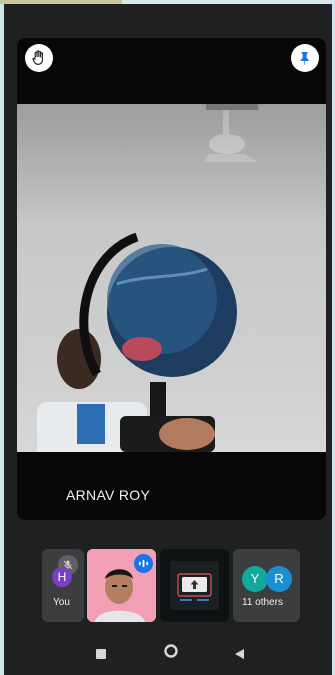  What do you see at coordinates (121, 585) in the screenshot?
I see `camera-tile` at bounding box center [121, 585].